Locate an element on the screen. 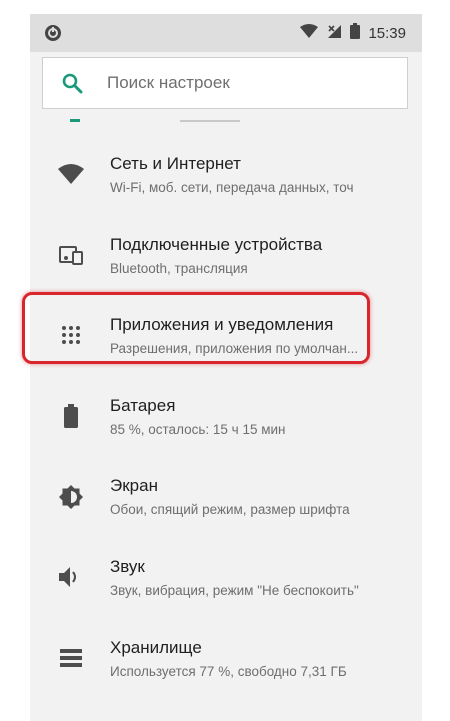 The height and width of the screenshot is (721, 450). settings-item-title: Звук is located at coordinates (127, 566).